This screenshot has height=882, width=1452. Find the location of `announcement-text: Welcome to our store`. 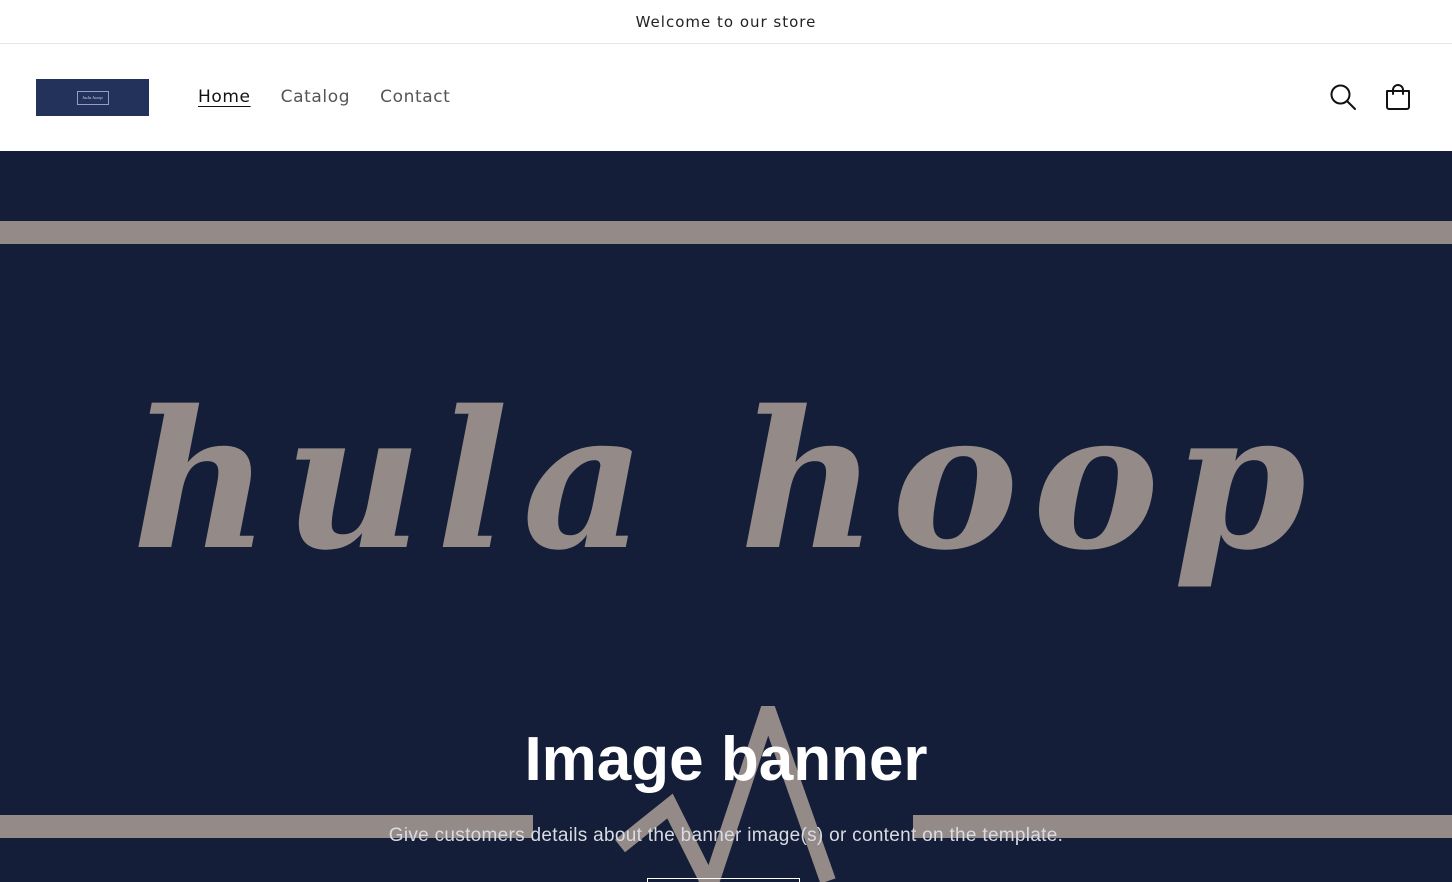

announcement-text: Welcome to our store is located at coordinates (726, 21).